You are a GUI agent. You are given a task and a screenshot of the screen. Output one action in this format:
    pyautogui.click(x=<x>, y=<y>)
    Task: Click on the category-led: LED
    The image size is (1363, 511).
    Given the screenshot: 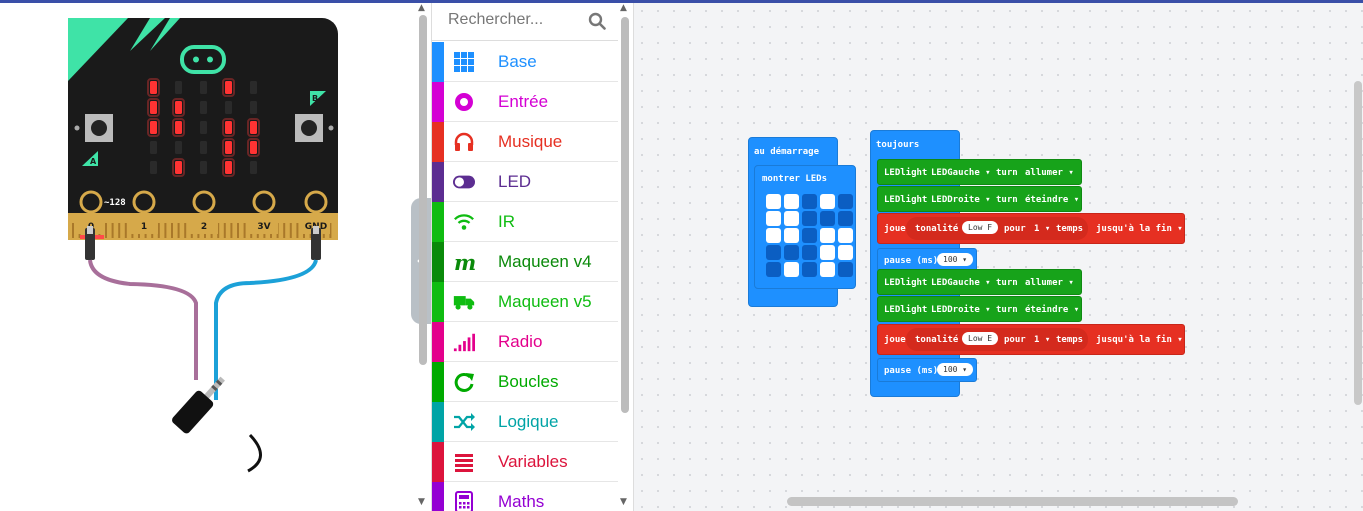 What is the action you would take?
    pyautogui.click(x=525, y=181)
    